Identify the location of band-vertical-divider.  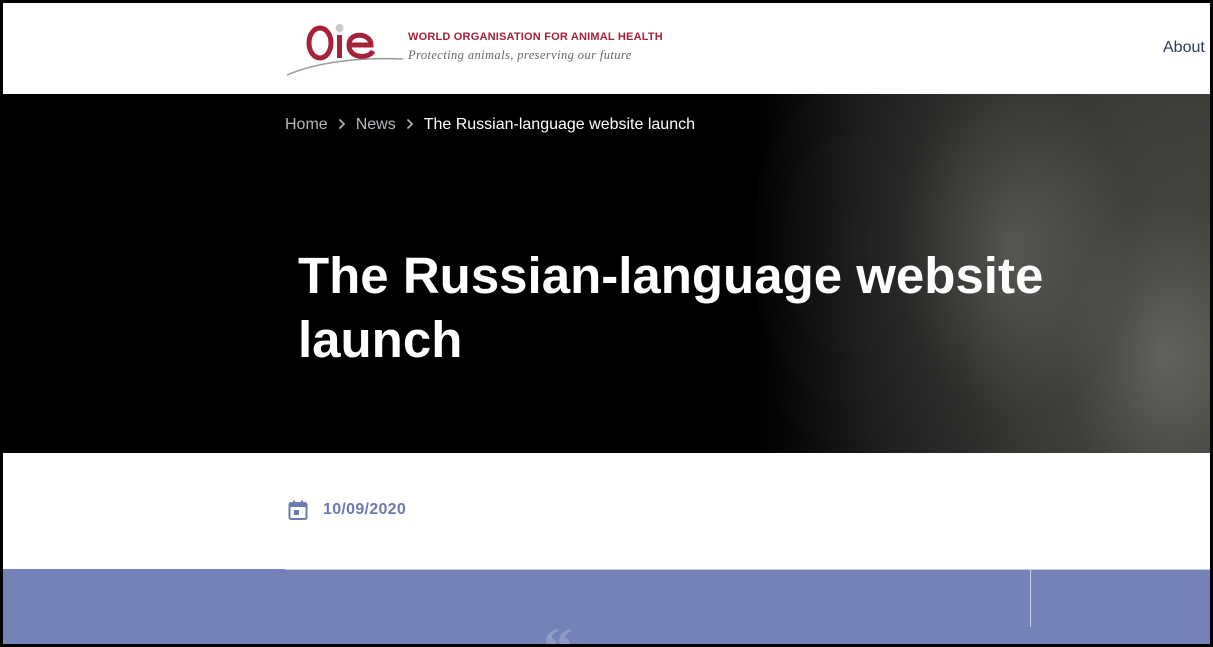
(1030, 598).